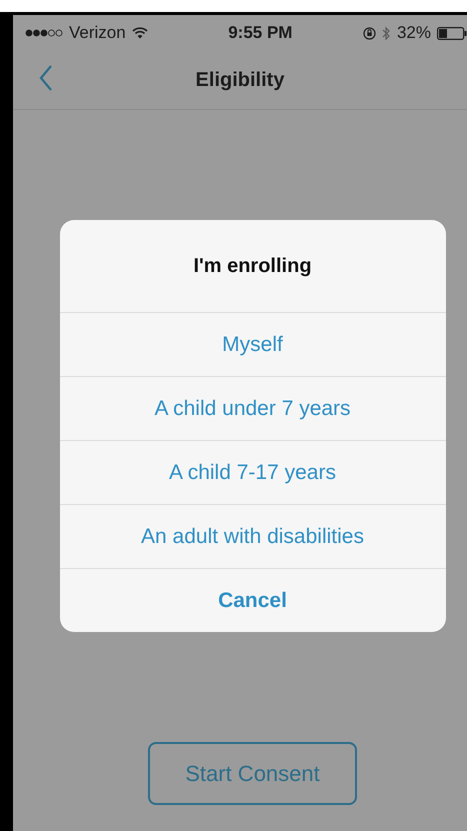 This screenshot has width=467, height=831. I want to click on status-time: 9:55 PM, so click(260, 33).